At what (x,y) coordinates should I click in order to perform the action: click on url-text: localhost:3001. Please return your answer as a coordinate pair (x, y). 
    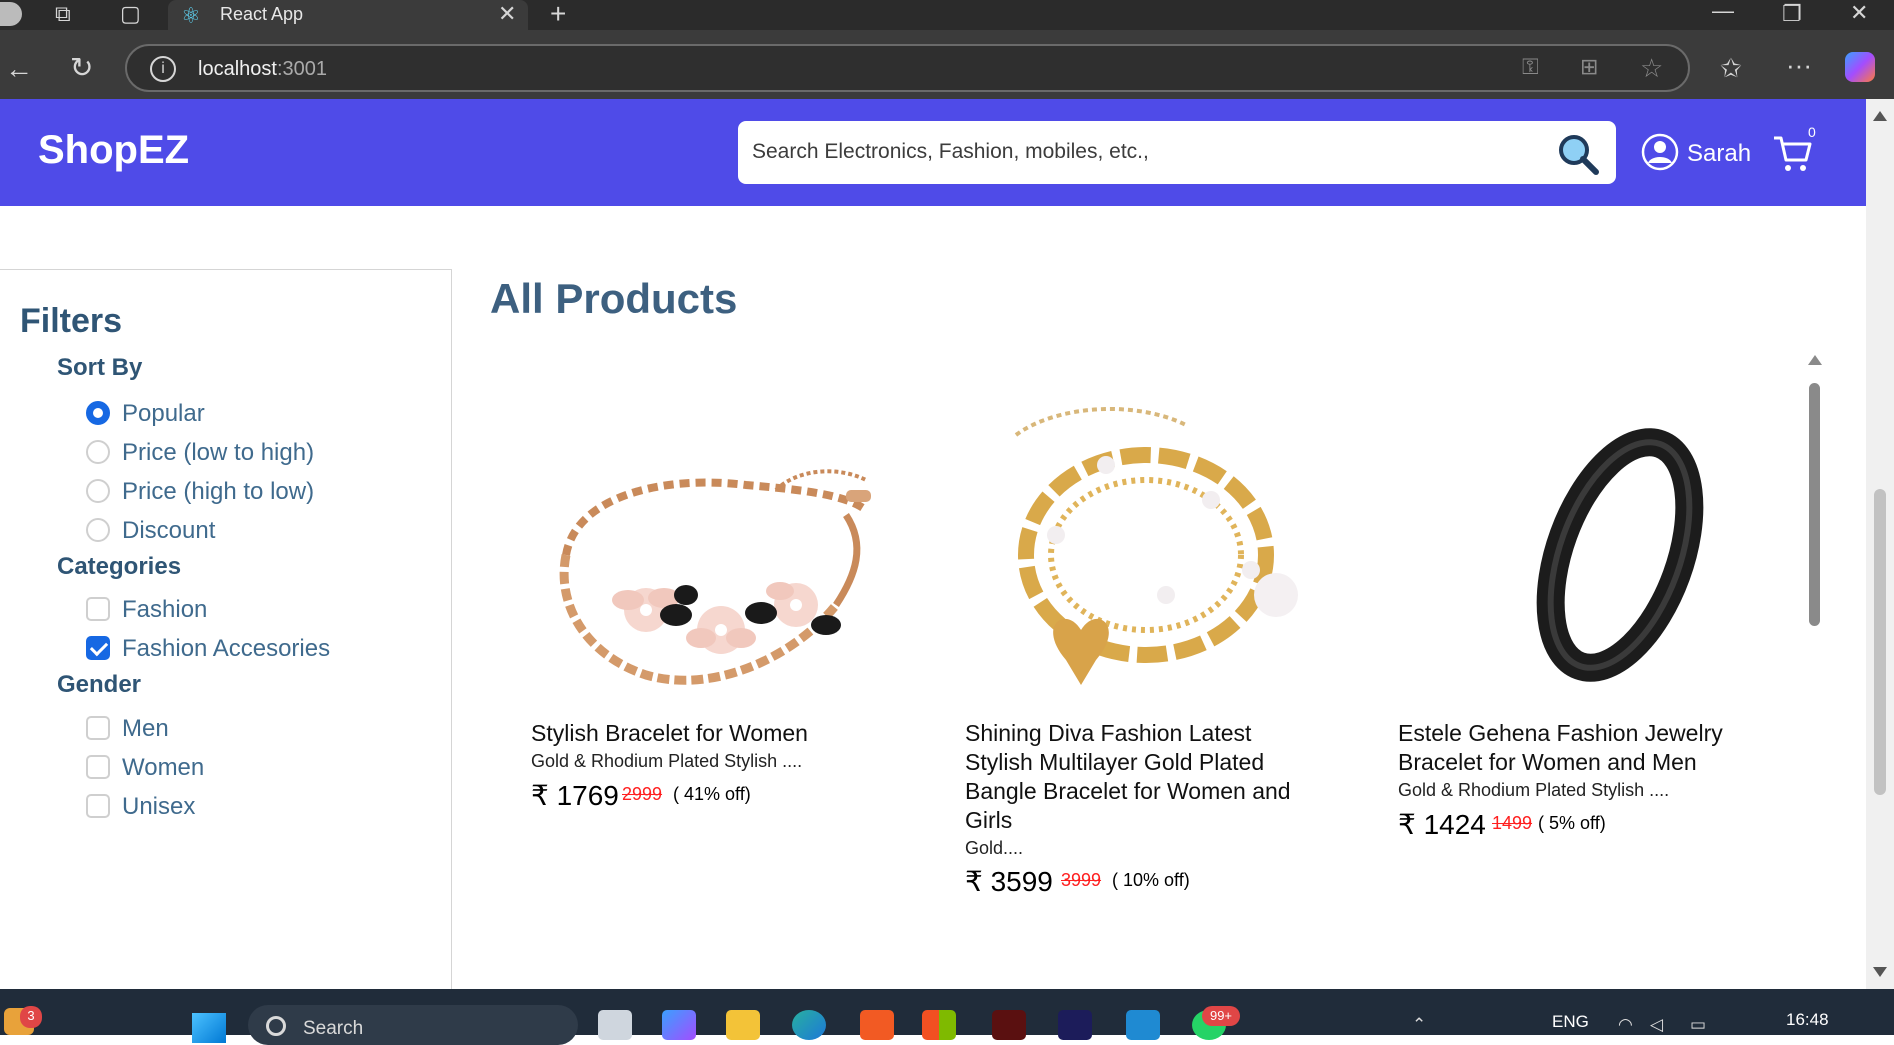
    Looking at the image, I should click on (262, 69).